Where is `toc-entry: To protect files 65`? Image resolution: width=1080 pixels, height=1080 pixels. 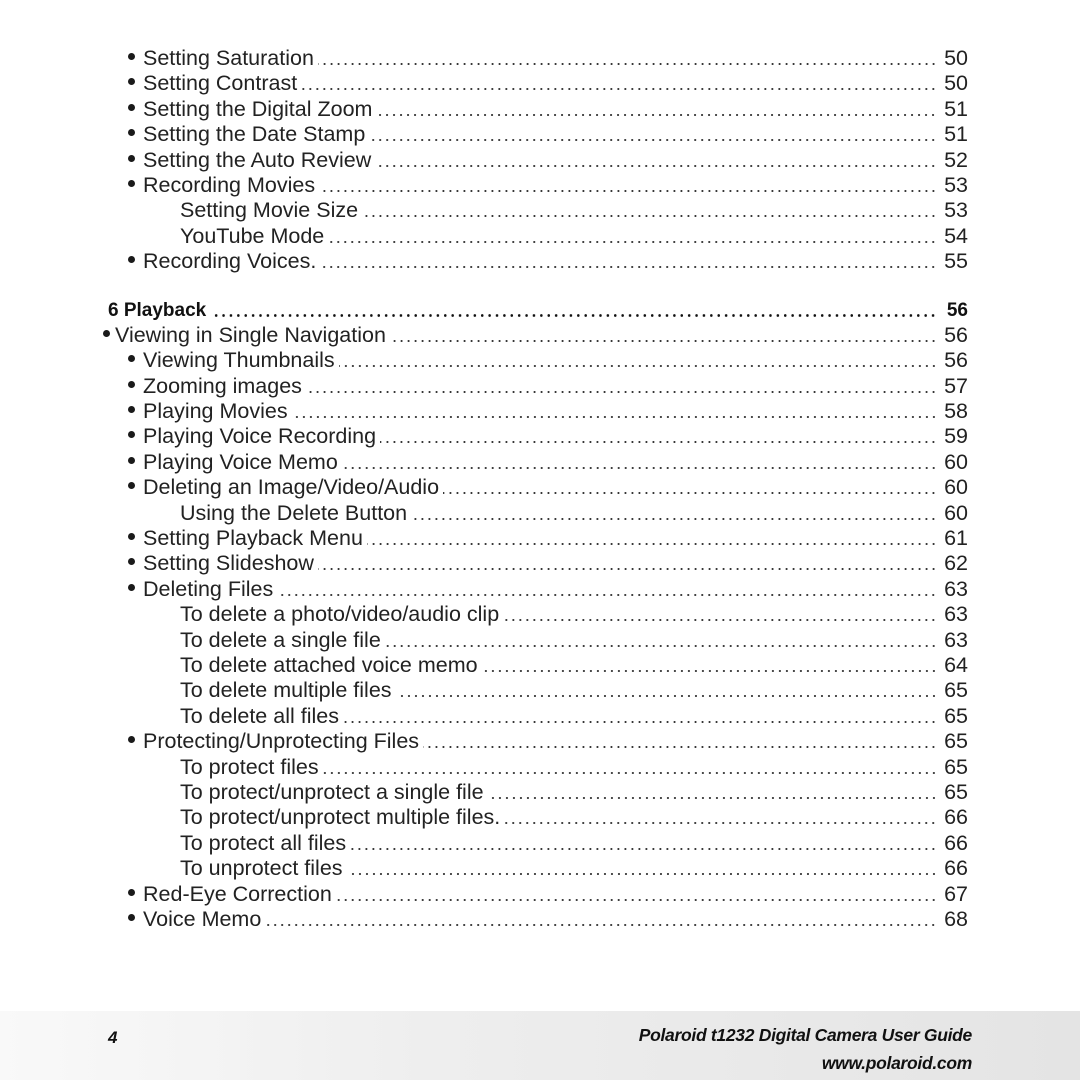
toc-entry: To protect files 65 is located at coordinates (540, 767).